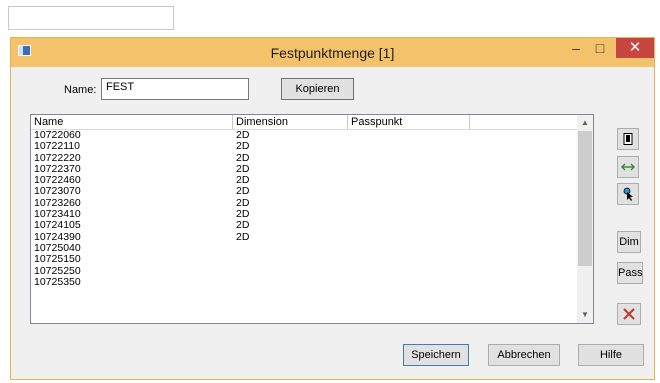 The height and width of the screenshot is (383, 660). I want to click on arrows-horizontal-icon, so click(628, 167).